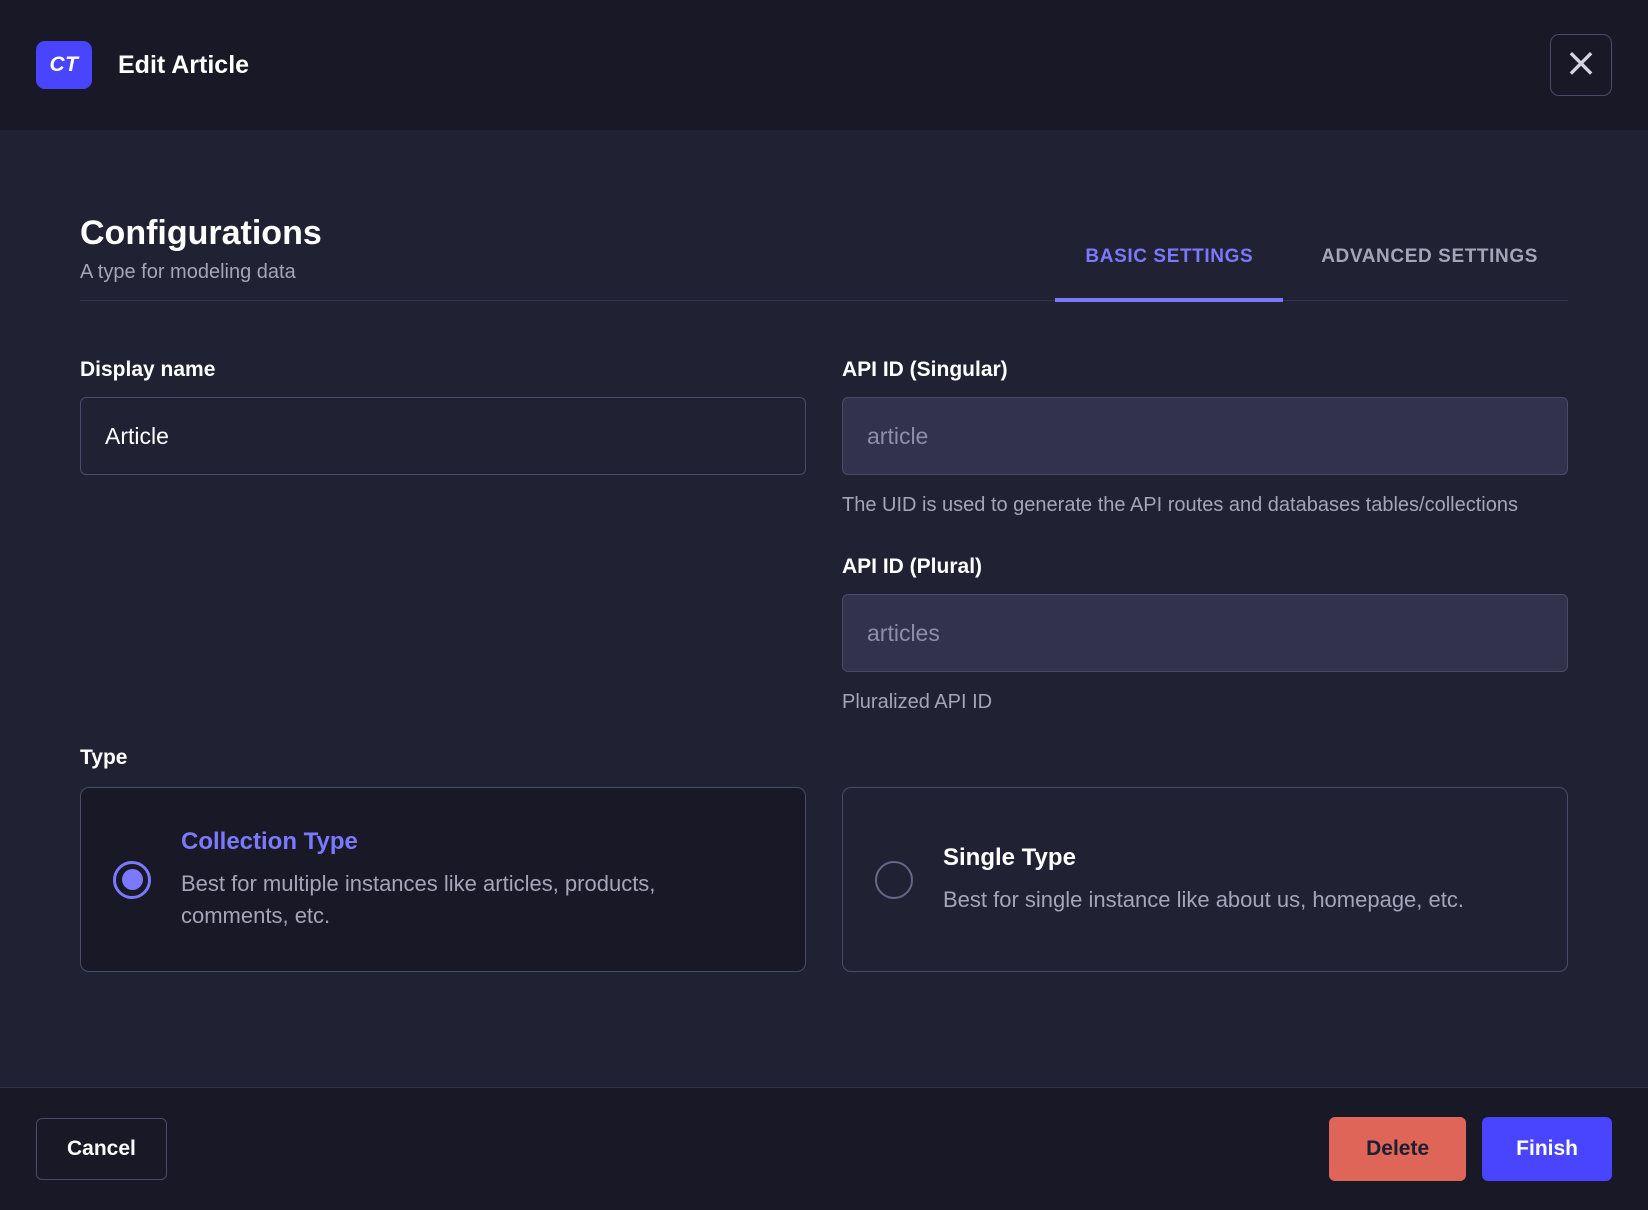 The image size is (1648, 1210). Describe the element at coordinates (824, 65) in the screenshot. I see `modal-header: CT Edit Article ×` at that location.